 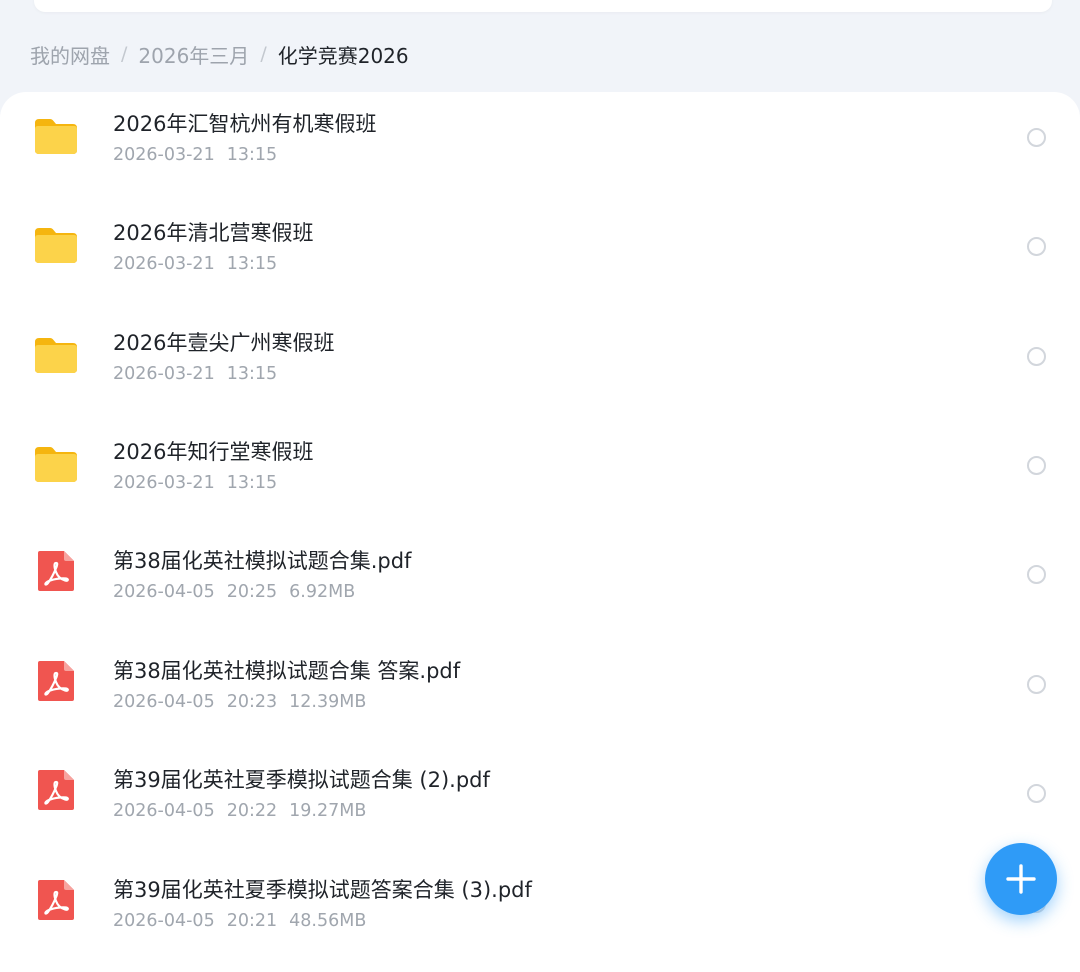 I want to click on add-button, so click(x=1021, y=879).